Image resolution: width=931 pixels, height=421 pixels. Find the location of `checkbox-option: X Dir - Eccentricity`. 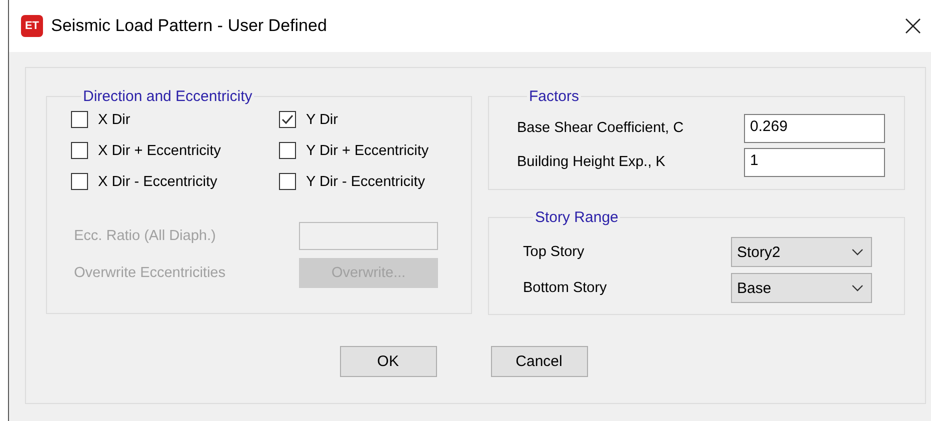

checkbox-option: X Dir - Eccentricity is located at coordinates (175, 181).